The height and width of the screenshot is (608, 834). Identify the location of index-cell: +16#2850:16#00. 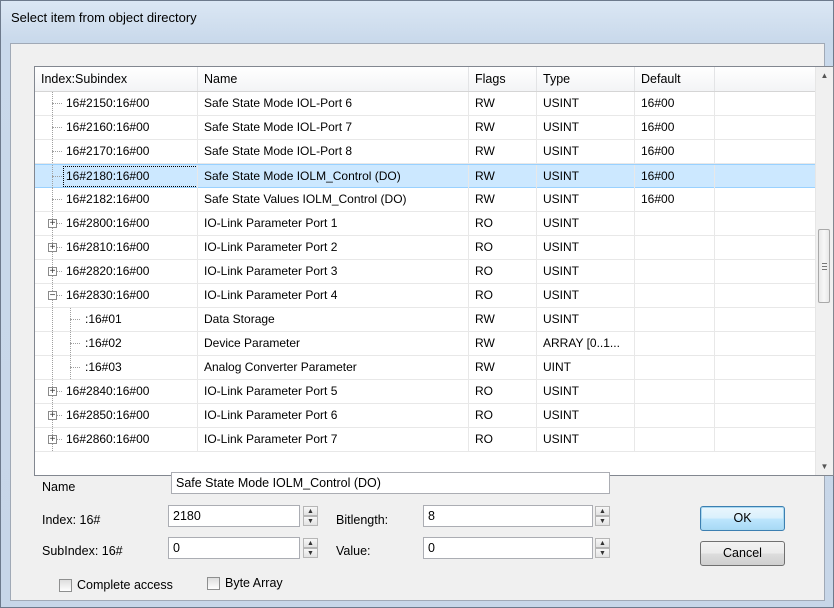
(116, 415).